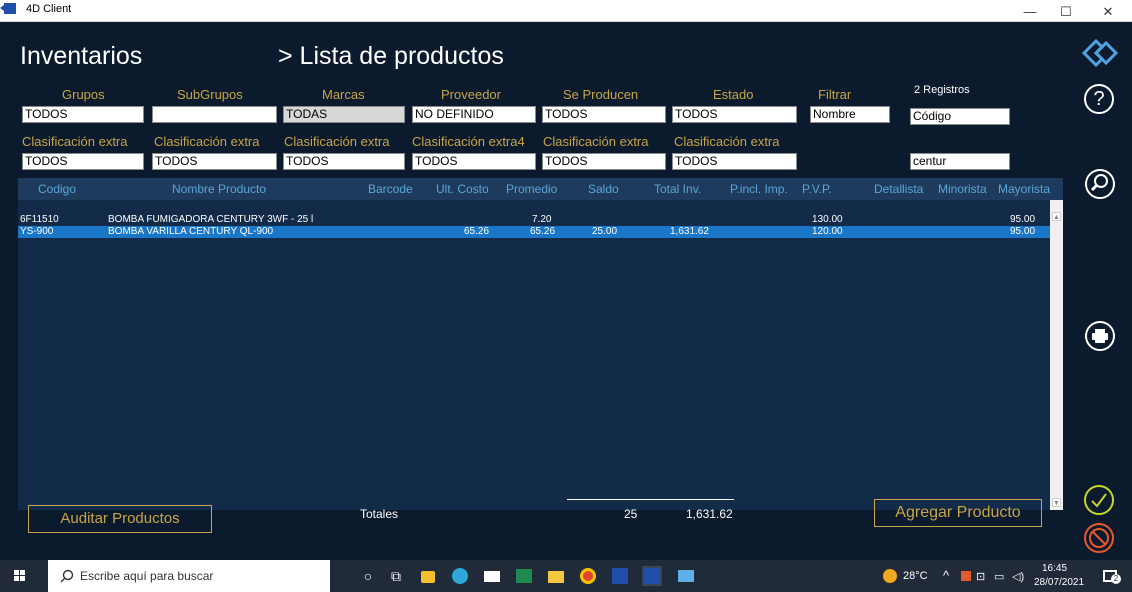 This screenshot has height=592, width=1132. Describe the element at coordinates (219, 189) in the screenshot. I see `column-nombre: Nombre Producto` at that location.